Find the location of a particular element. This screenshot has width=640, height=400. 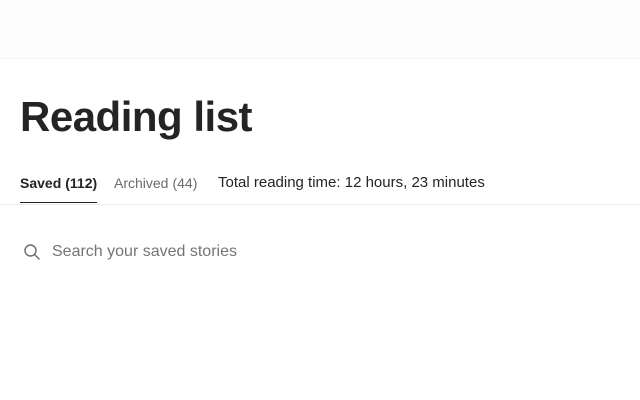

top-bar is located at coordinates (320, 29).